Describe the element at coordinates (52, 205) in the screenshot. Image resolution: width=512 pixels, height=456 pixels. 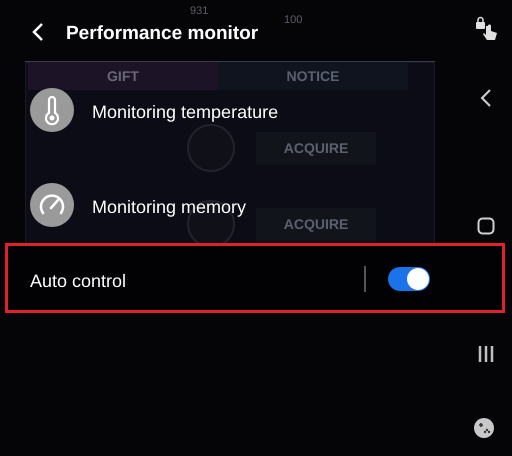
I see `gauge-icon` at that location.